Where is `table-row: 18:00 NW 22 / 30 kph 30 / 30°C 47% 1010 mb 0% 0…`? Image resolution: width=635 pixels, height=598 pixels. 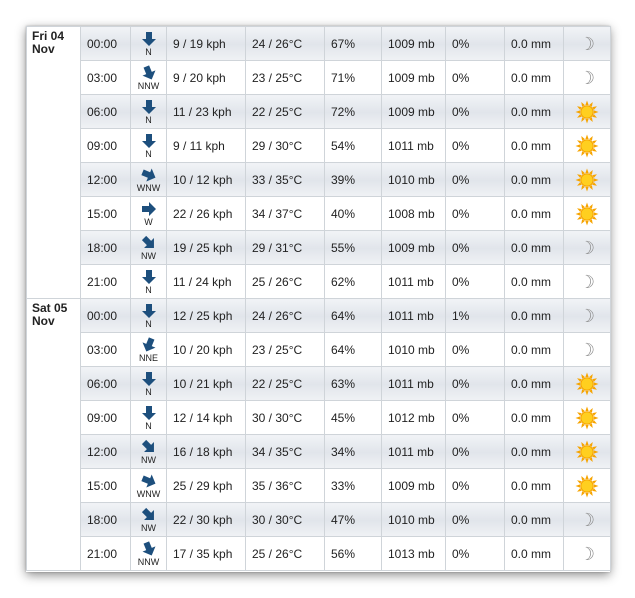 table-row: 18:00 NW 22 / 30 kph 30 / 30°C 47% 1010 mb 0% 0… is located at coordinates (319, 519).